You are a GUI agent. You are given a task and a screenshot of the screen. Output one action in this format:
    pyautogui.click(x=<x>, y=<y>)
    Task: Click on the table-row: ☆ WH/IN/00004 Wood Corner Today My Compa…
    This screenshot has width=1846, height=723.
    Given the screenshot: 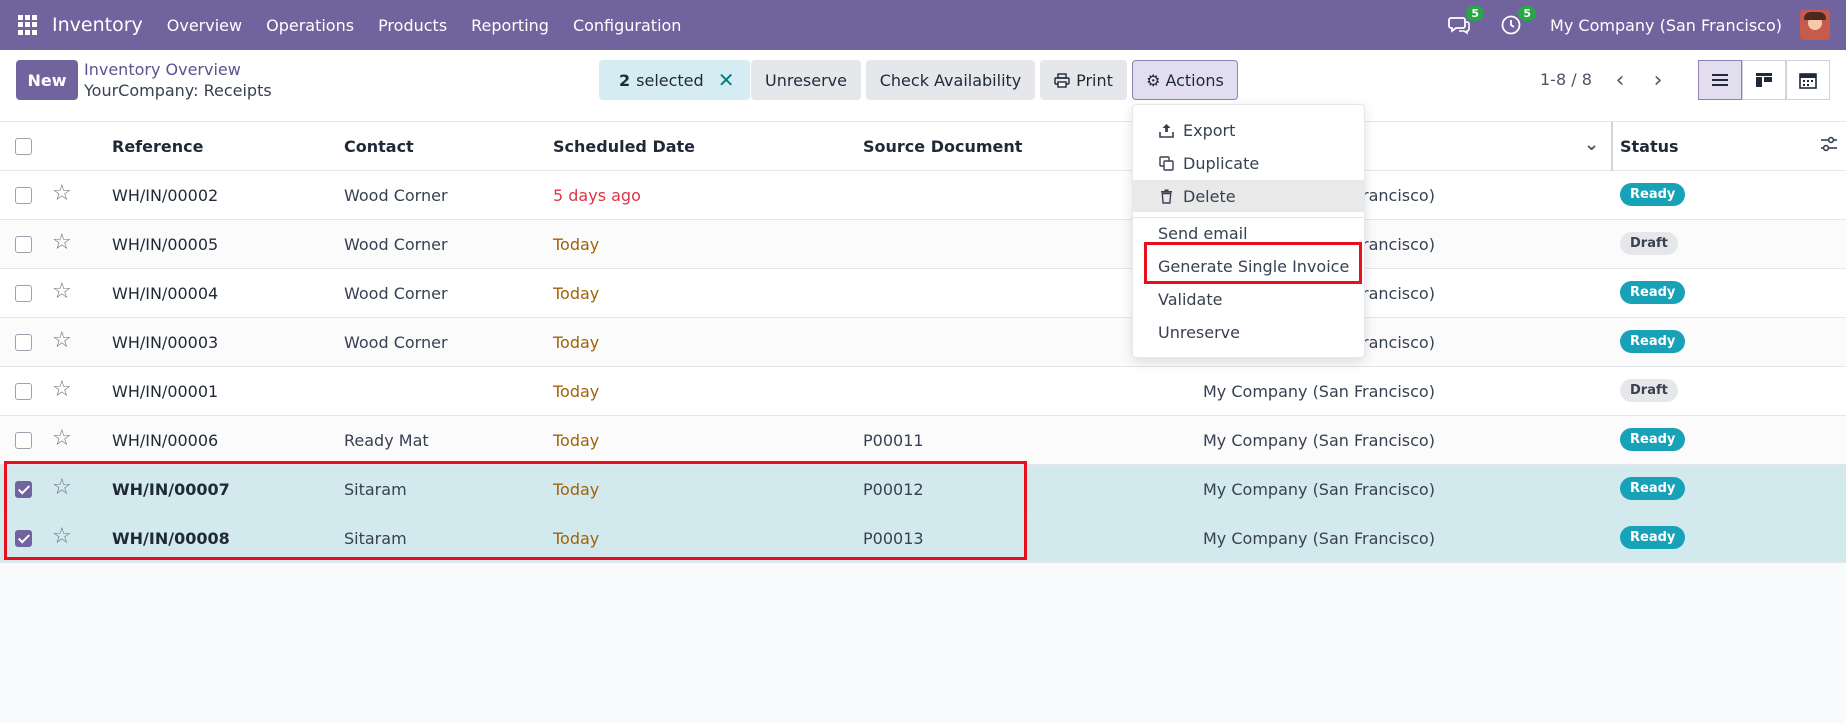 What is the action you would take?
    pyautogui.click(x=923, y=293)
    